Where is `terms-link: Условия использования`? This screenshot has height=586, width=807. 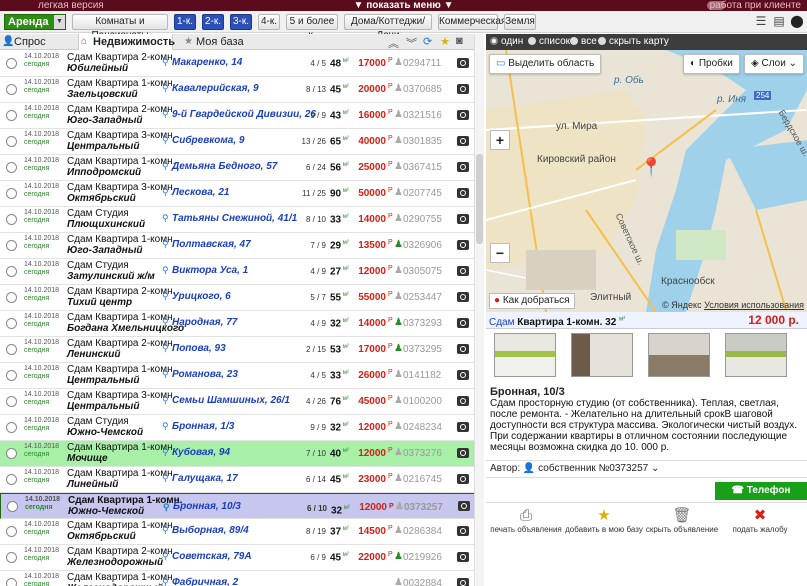
terms-link: Условия использования is located at coordinates (754, 305).